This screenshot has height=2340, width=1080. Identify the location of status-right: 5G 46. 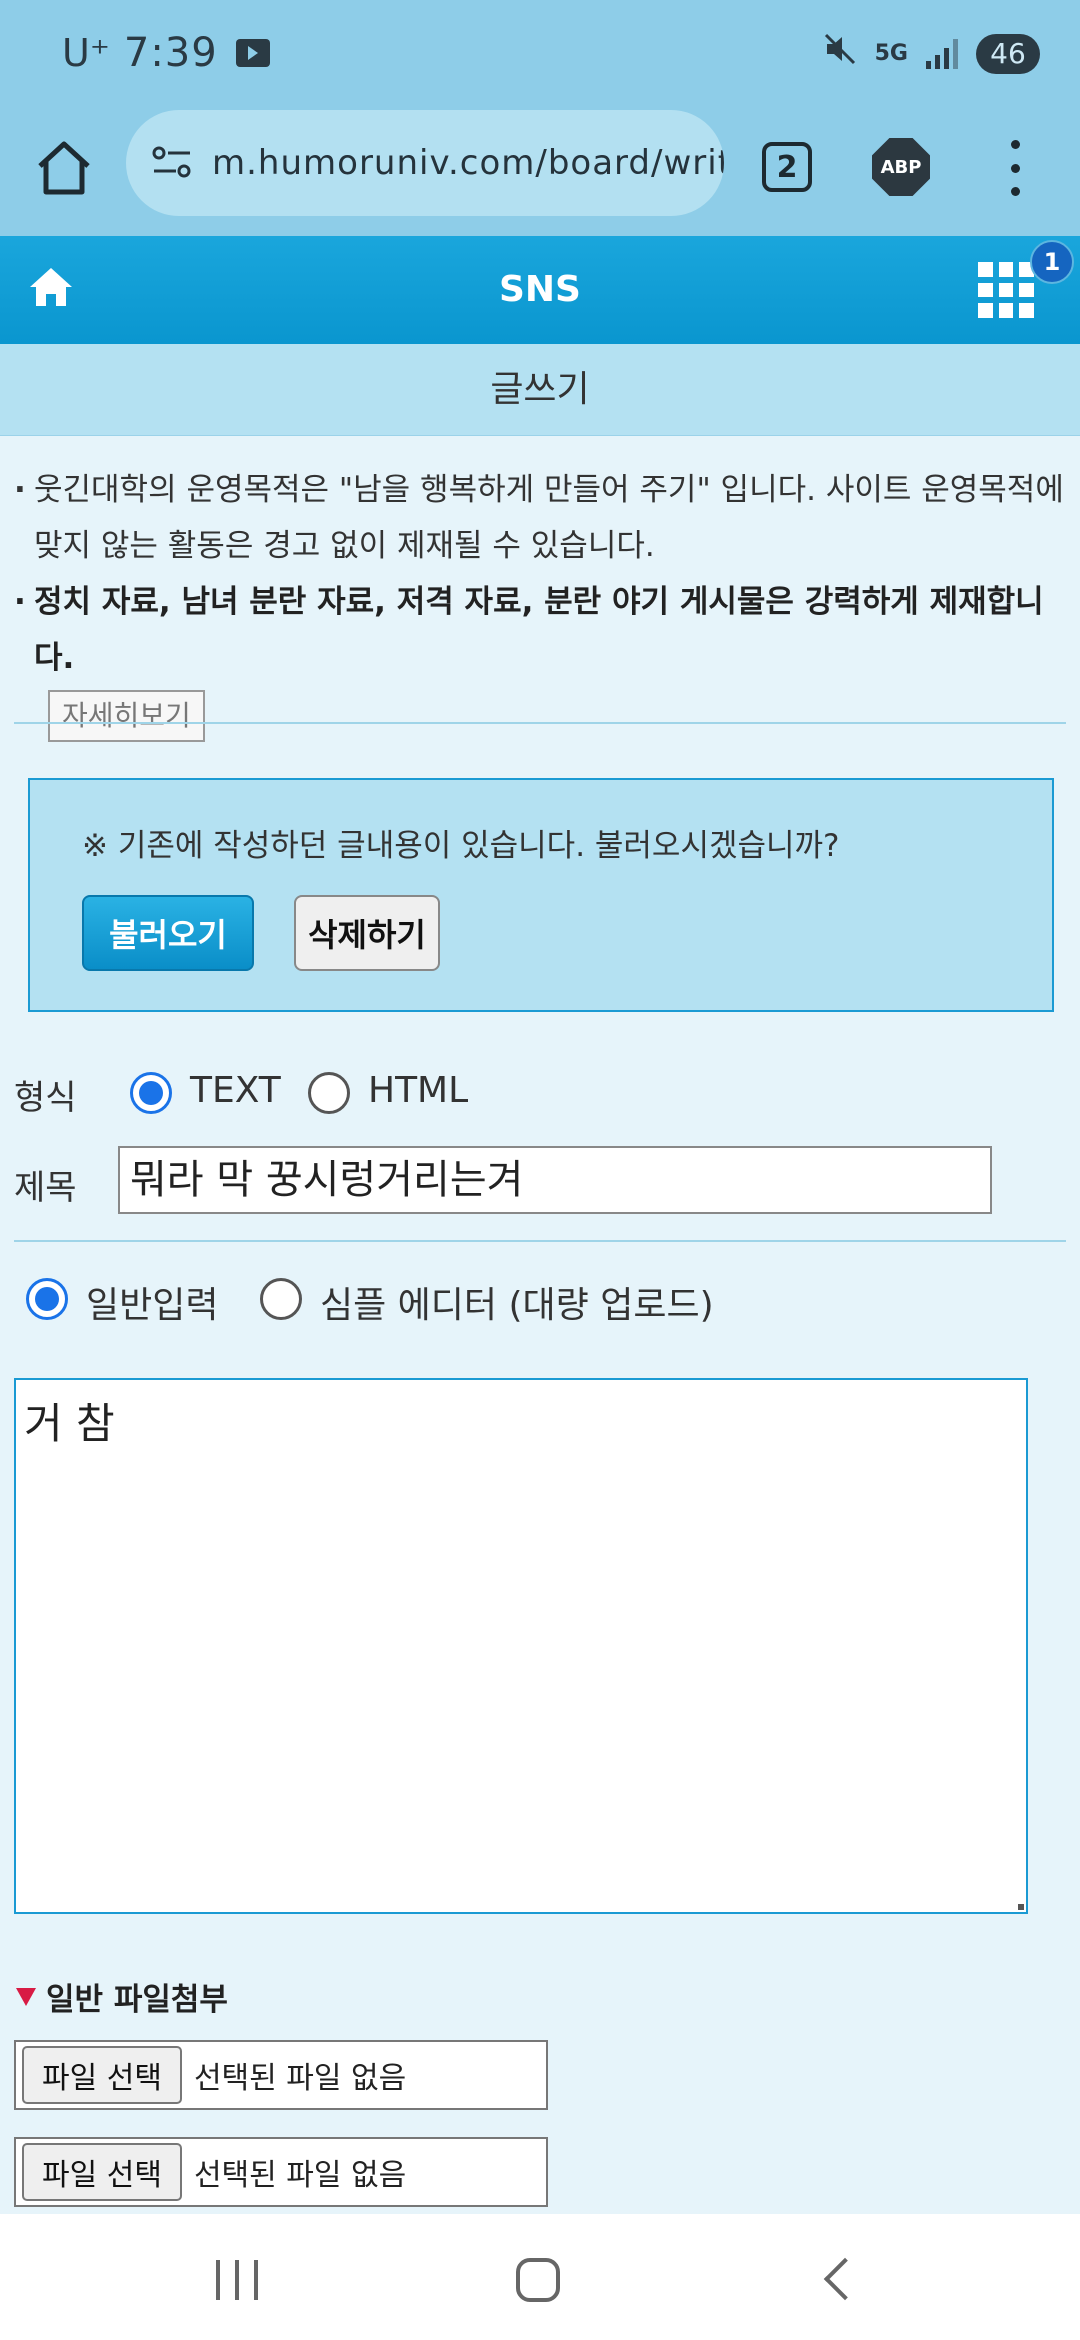
(931, 53).